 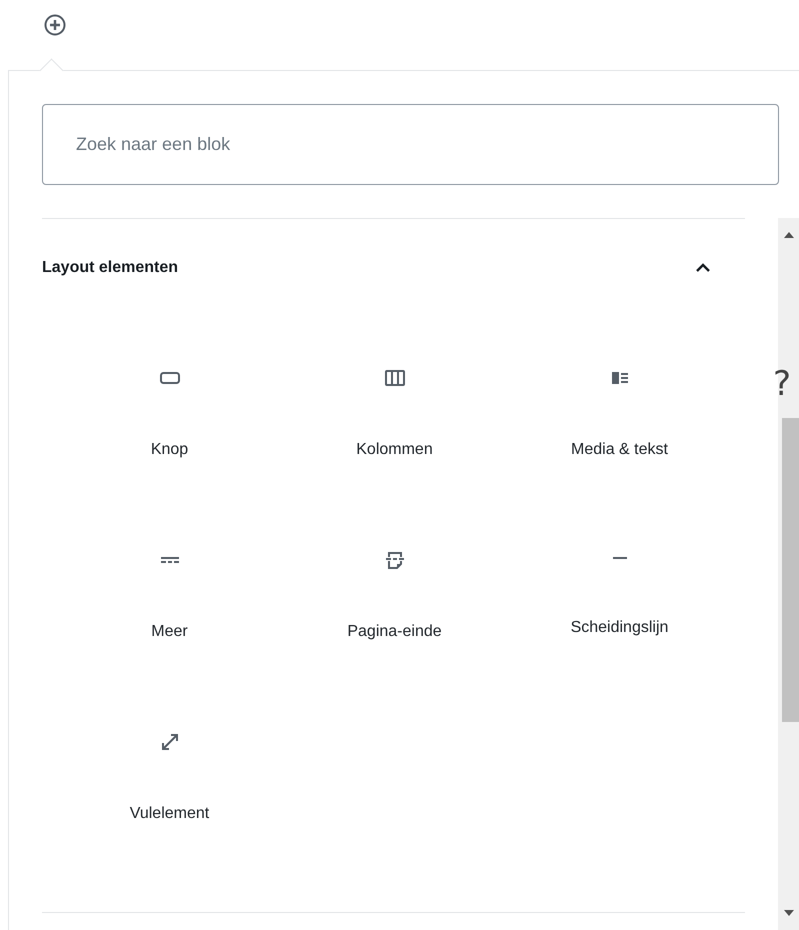 What do you see at coordinates (169, 560) in the screenshot?
I see `dashed-lines-icon` at bounding box center [169, 560].